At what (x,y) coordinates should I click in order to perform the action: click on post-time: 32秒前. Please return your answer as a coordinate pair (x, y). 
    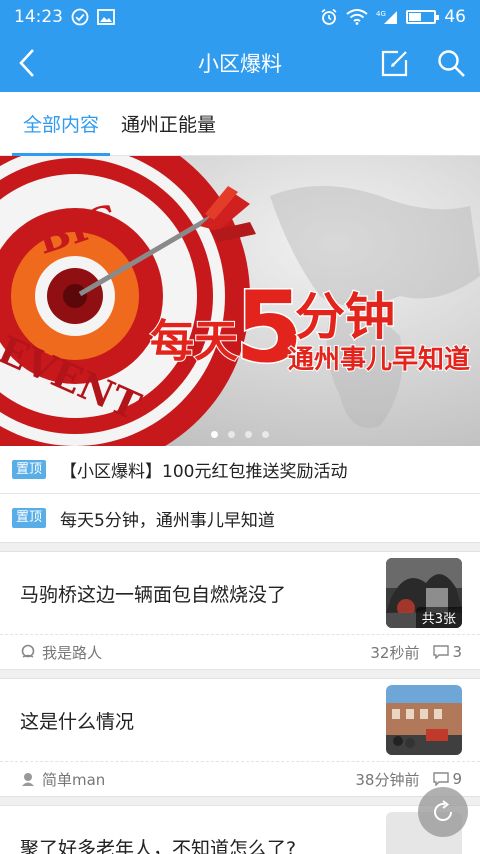
    Looking at the image, I should click on (395, 652).